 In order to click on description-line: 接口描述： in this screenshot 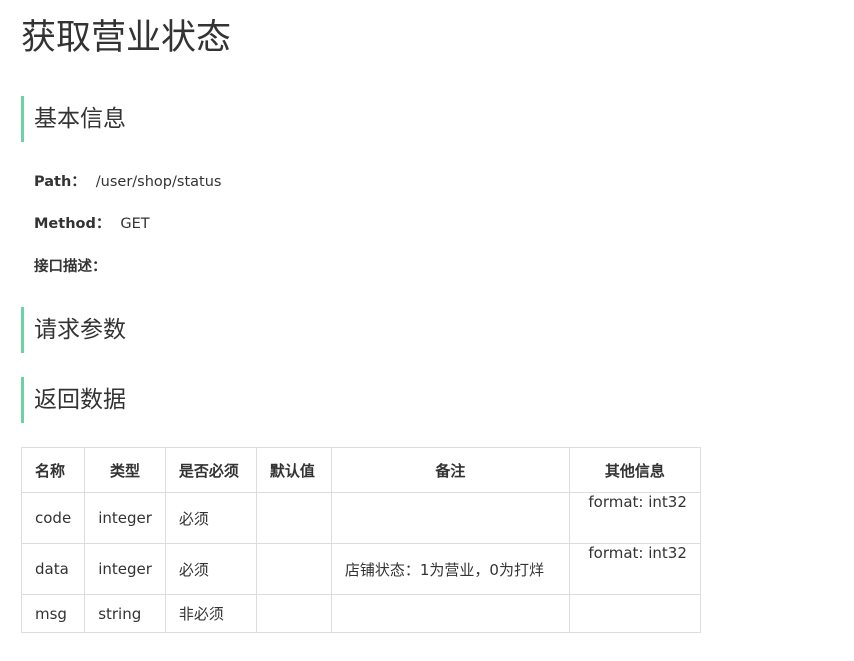, I will do `click(70, 267)`.